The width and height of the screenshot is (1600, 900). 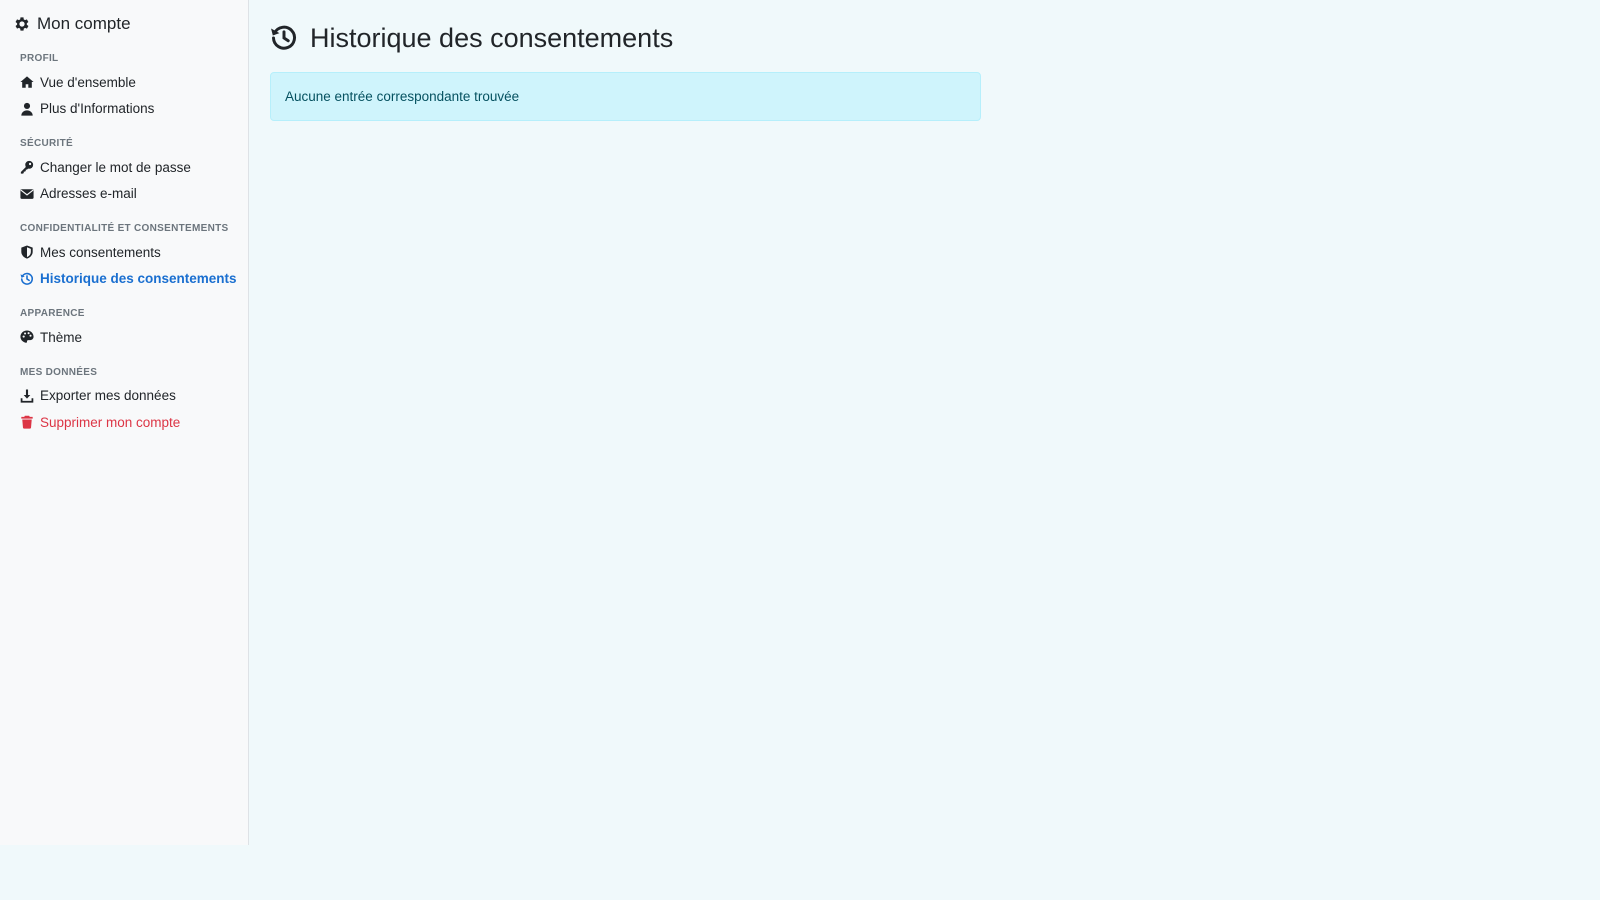 What do you see at coordinates (27, 396) in the screenshot?
I see `download-icon` at bounding box center [27, 396].